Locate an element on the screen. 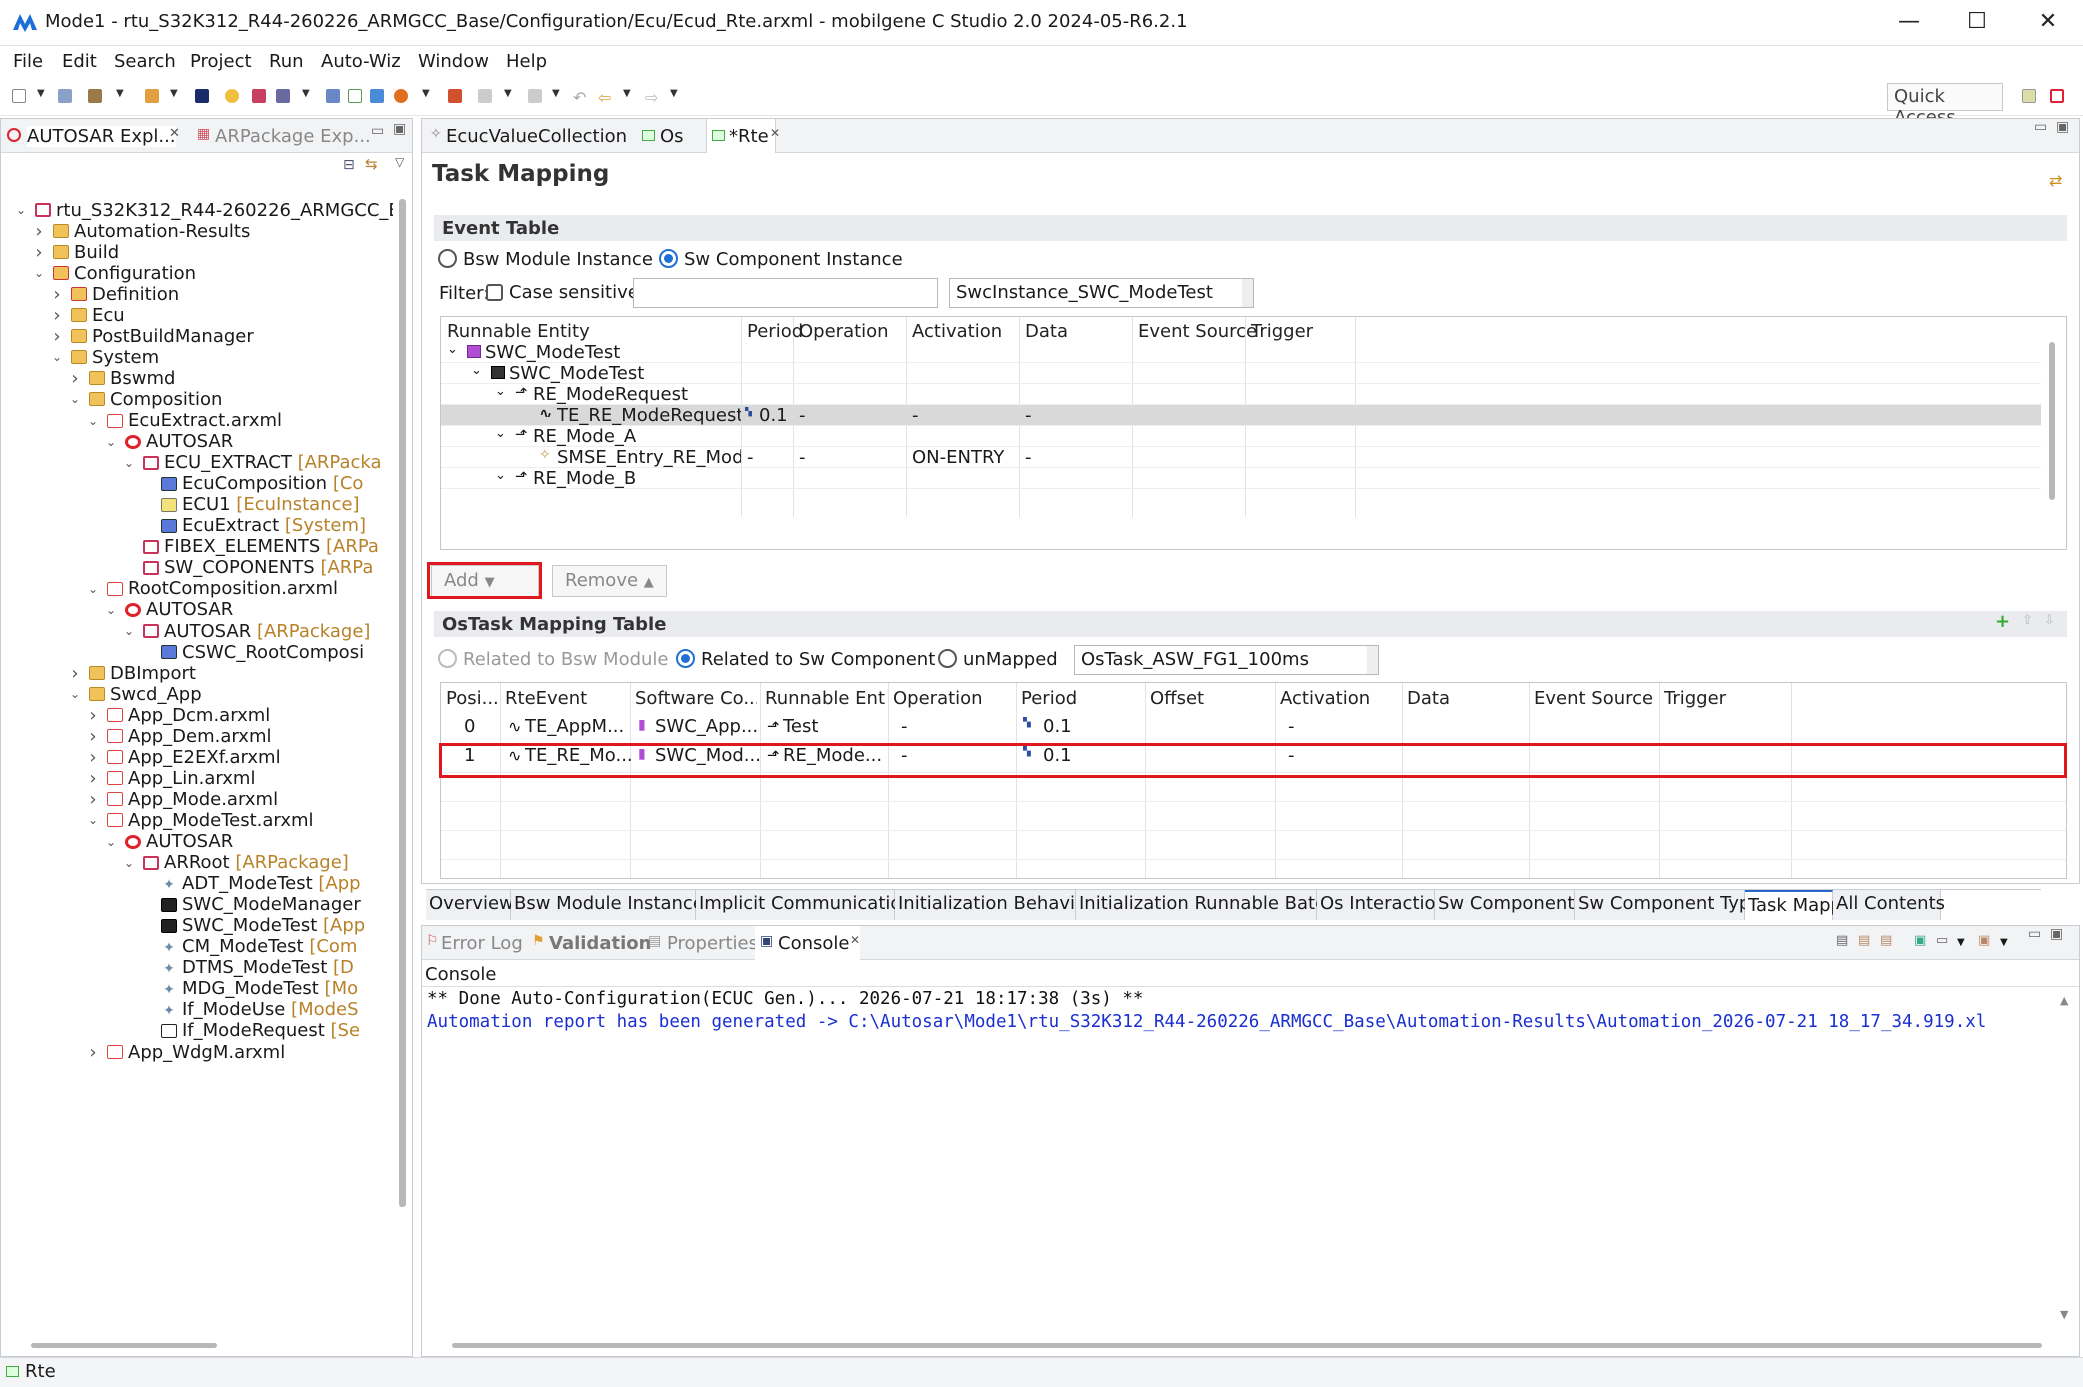 This screenshot has width=2083, height=1387. col-offset: Offset is located at coordinates (1177, 698).